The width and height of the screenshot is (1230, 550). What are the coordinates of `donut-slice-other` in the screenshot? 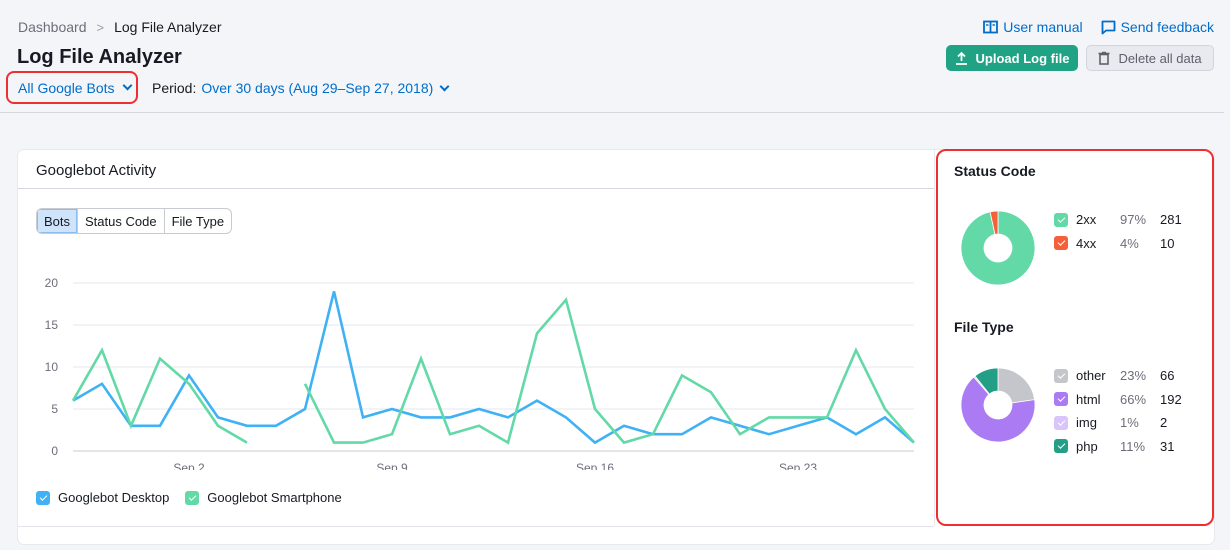 It's located at (1016, 385).